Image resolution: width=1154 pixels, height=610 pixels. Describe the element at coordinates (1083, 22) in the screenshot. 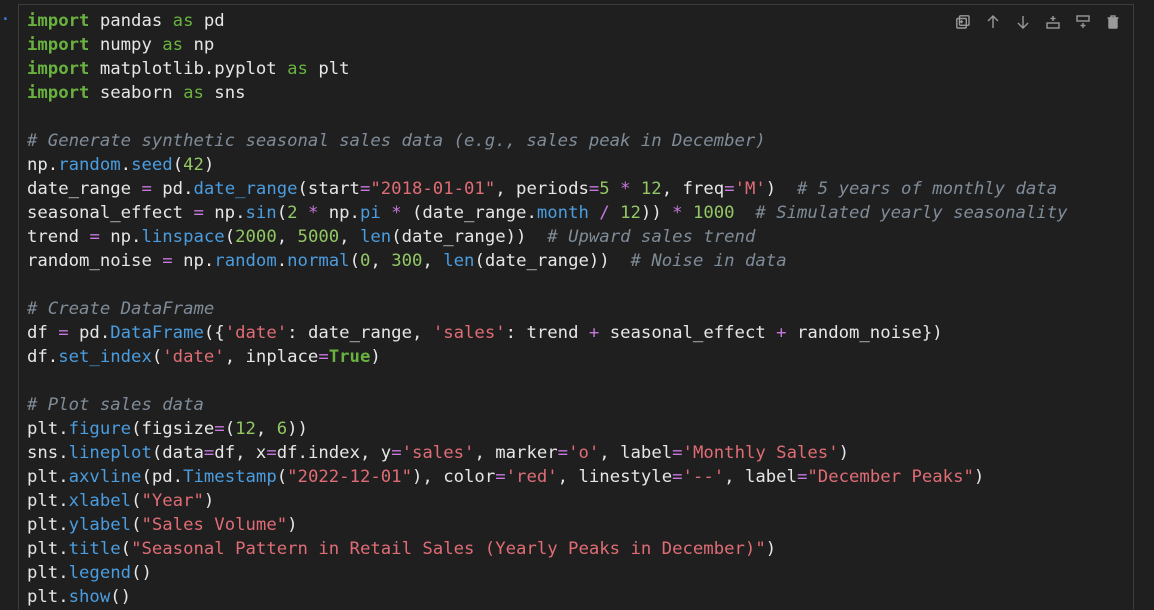

I see `insert-below-icon` at that location.